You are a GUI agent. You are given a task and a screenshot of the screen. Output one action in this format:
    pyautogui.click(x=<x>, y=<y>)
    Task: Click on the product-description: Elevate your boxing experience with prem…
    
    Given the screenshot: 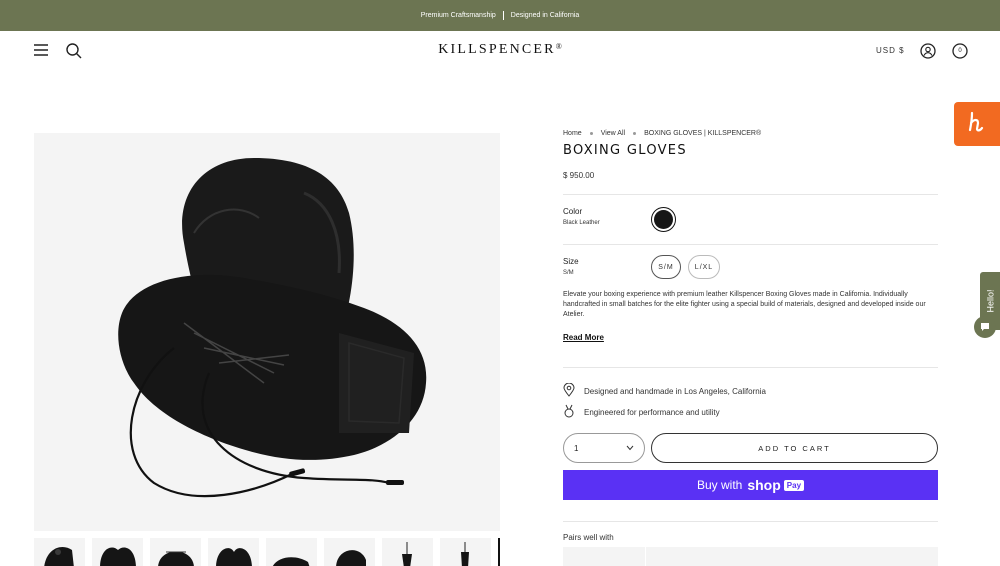 What is the action you would take?
    pyautogui.click(x=744, y=304)
    